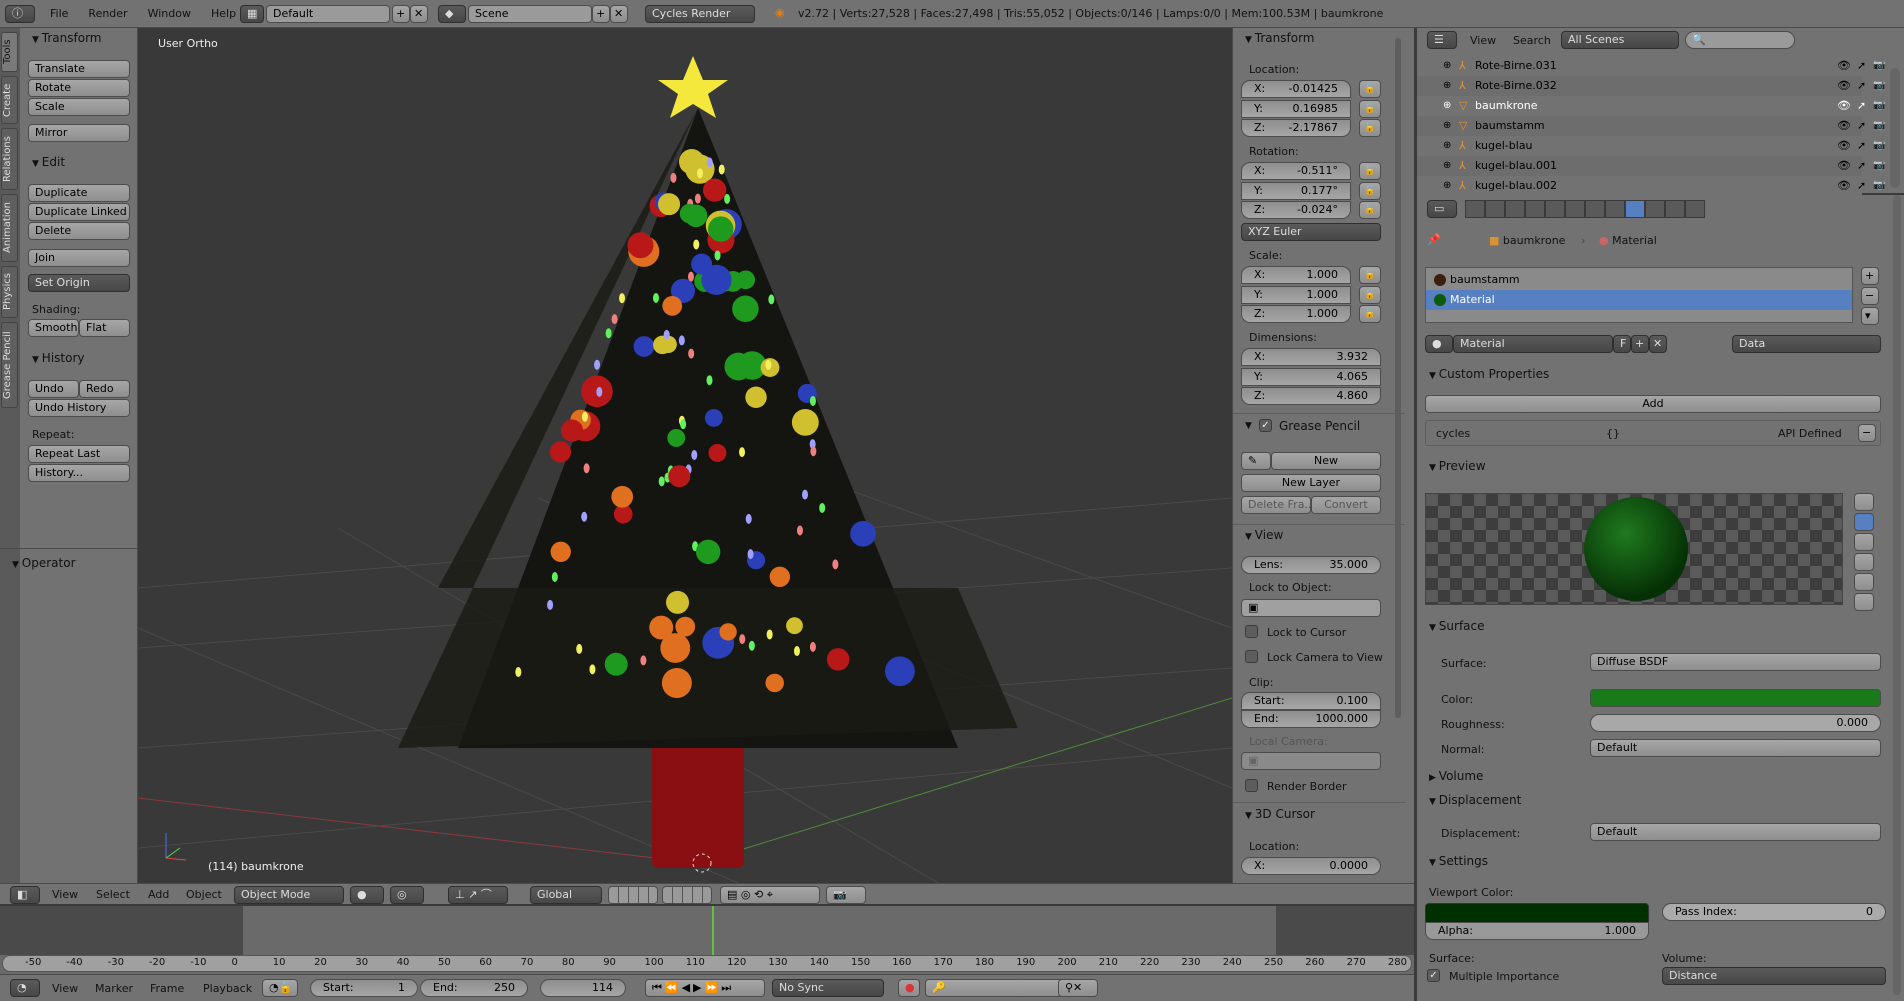 The width and height of the screenshot is (1904, 1001). What do you see at coordinates (1296, 210) in the screenshot?
I see `rotation-z-field: Z: -0.024°` at bounding box center [1296, 210].